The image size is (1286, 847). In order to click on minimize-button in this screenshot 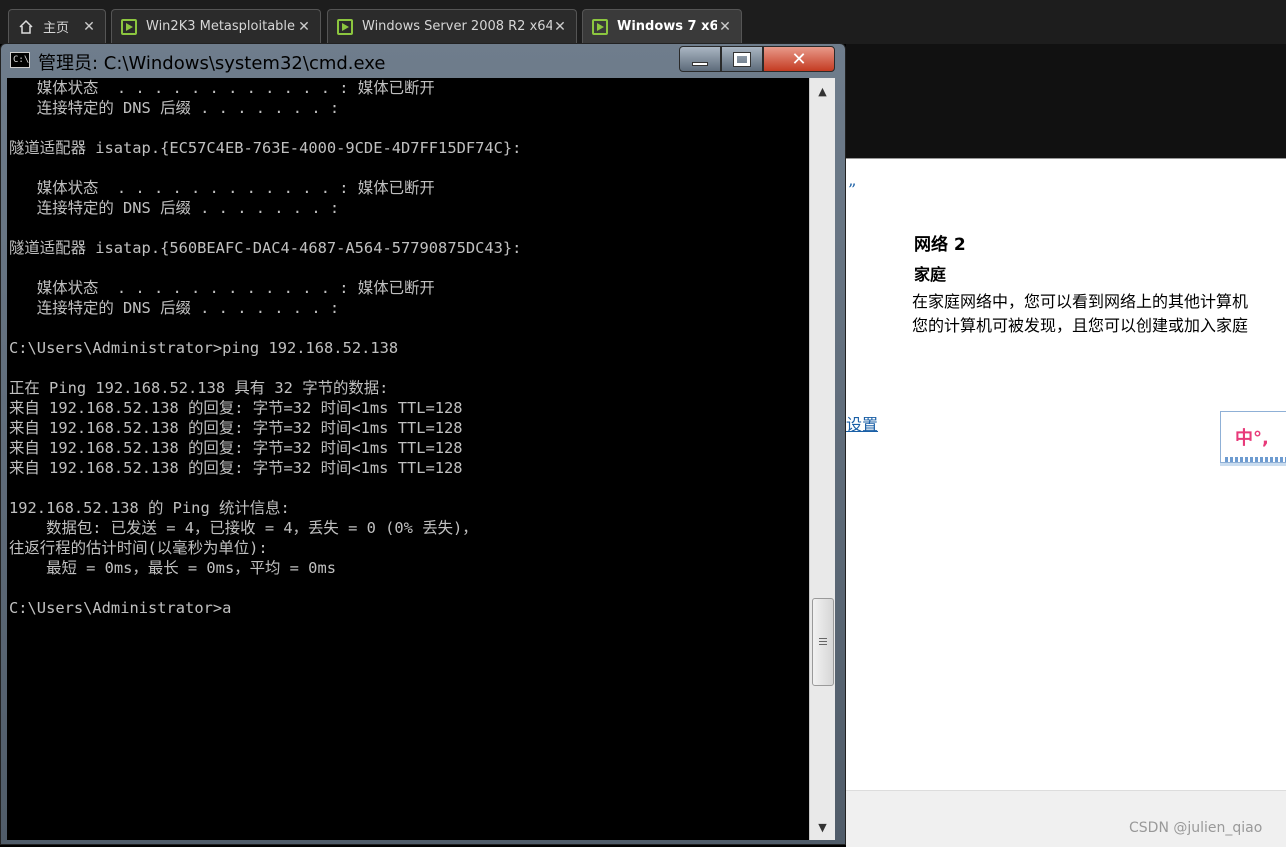, I will do `click(700, 59)`.